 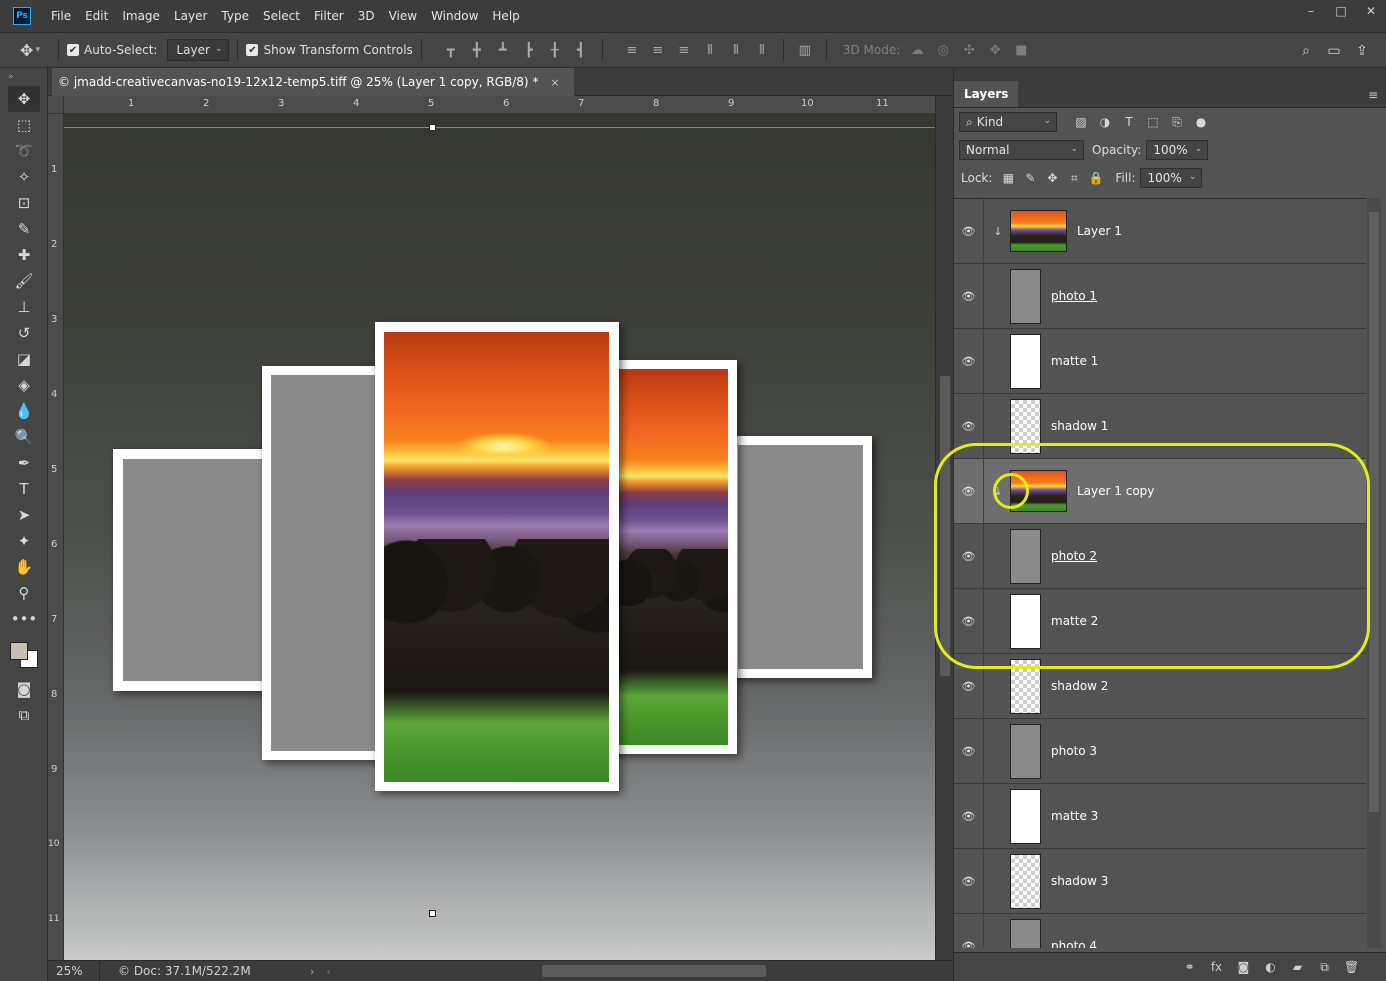 What do you see at coordinates (24, 567) in the screenshot?
I see `hand-tool-icon: ✋` at bounding box center [24, 567].